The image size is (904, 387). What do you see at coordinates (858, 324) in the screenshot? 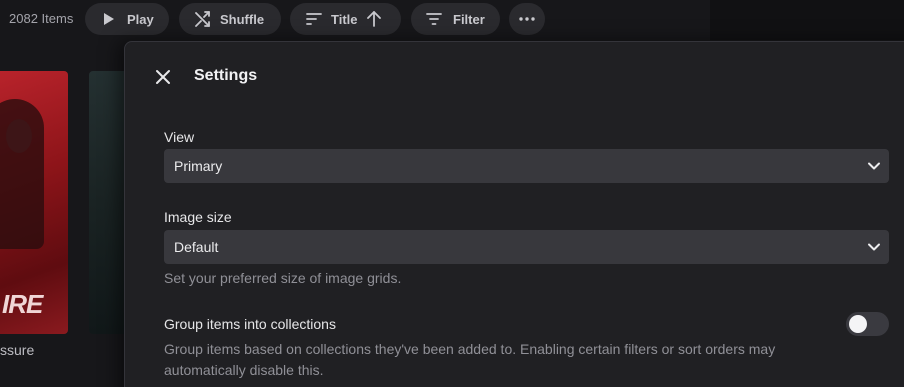
I see `toggle-knob` at bounding box center [858, 324].